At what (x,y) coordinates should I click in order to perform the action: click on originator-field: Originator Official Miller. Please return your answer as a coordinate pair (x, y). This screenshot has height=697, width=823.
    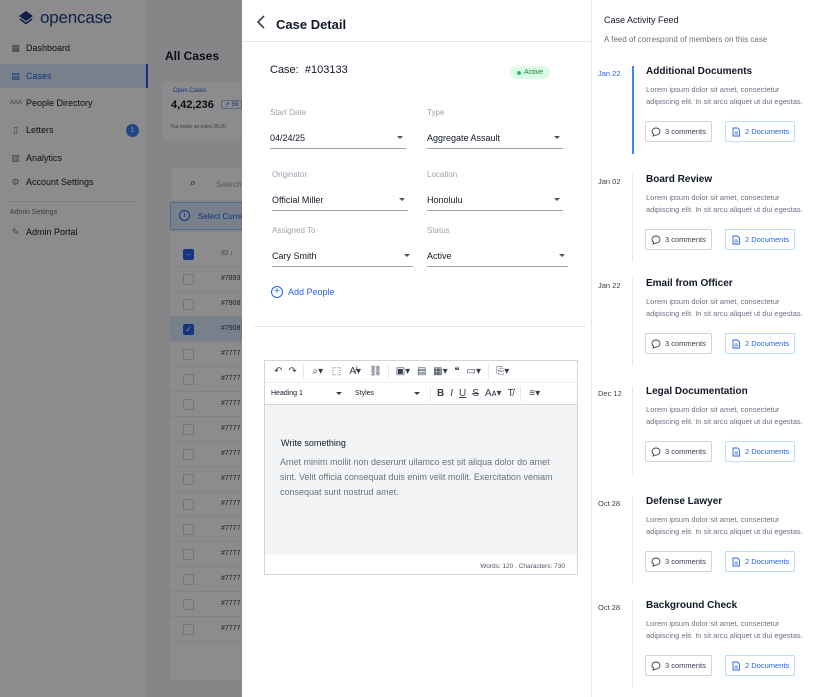
    Looking at the image, I should click on (340, 190).